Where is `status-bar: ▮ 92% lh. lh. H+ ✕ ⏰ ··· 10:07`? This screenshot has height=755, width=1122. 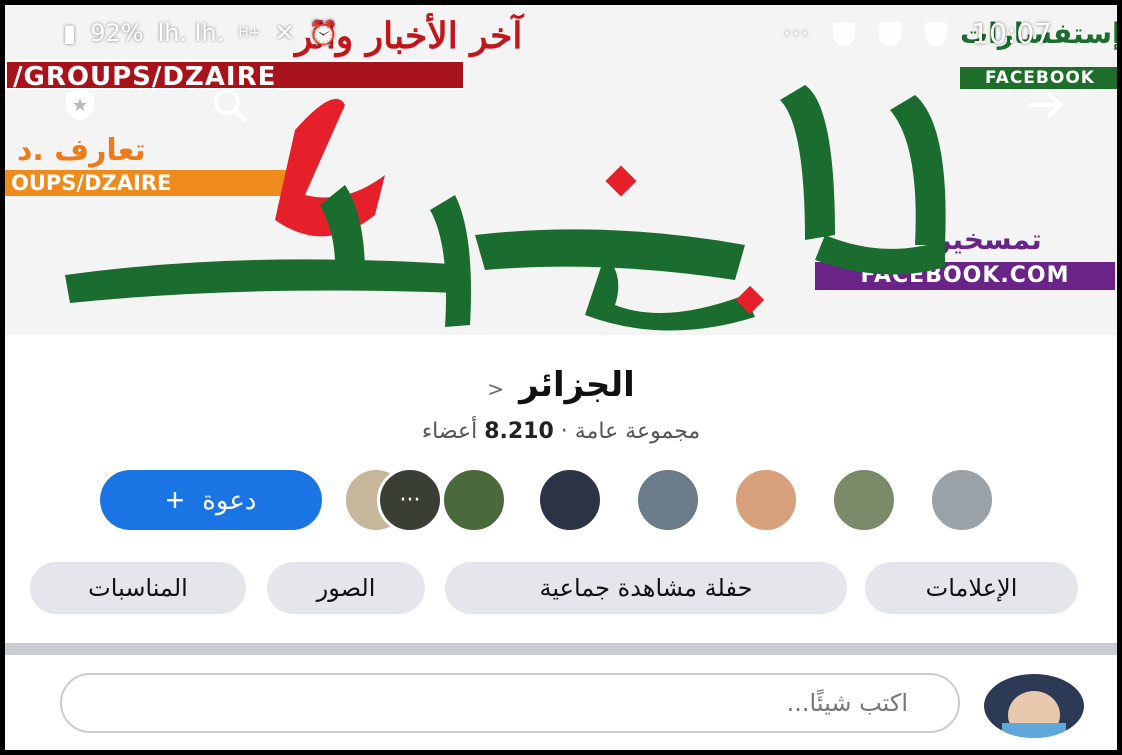
status-bar: ▮ 92% lh. lh. H+ ✕ ⏰ ··· 10:07 is located at coordinates (561, 33).